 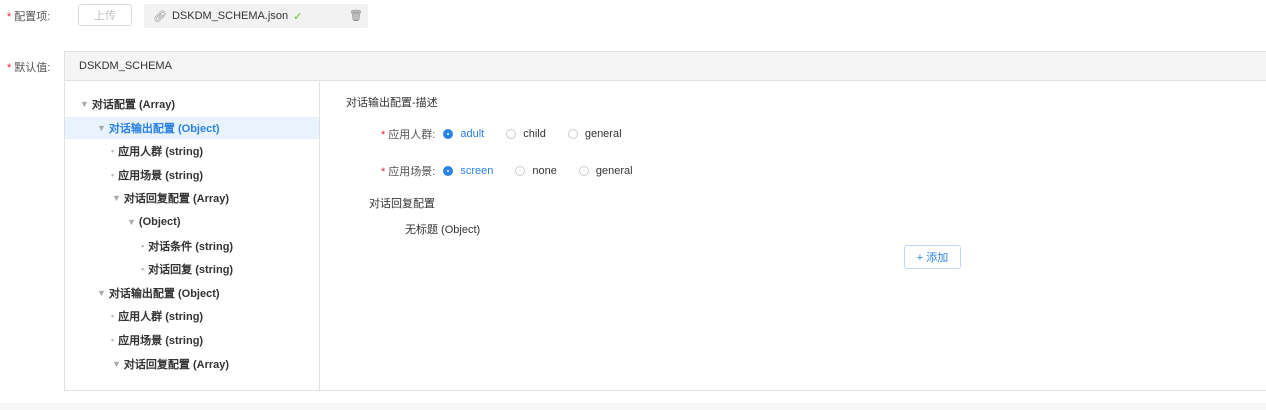 I want to click on scene-label: * 应用场景:, so click(x=408, y=172).